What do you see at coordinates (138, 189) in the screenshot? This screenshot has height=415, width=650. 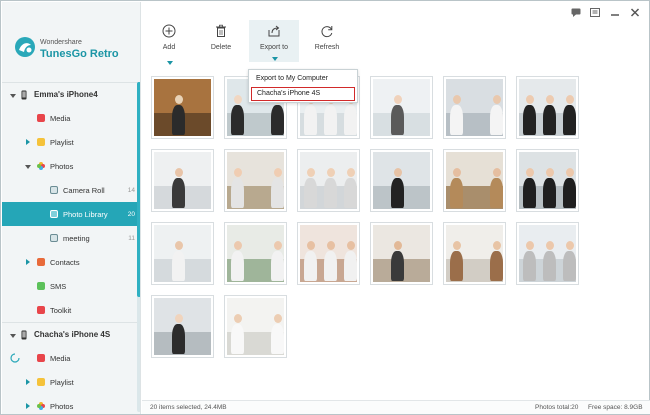 I see `scrollbar-thumb` at bounding box center [138, 189].